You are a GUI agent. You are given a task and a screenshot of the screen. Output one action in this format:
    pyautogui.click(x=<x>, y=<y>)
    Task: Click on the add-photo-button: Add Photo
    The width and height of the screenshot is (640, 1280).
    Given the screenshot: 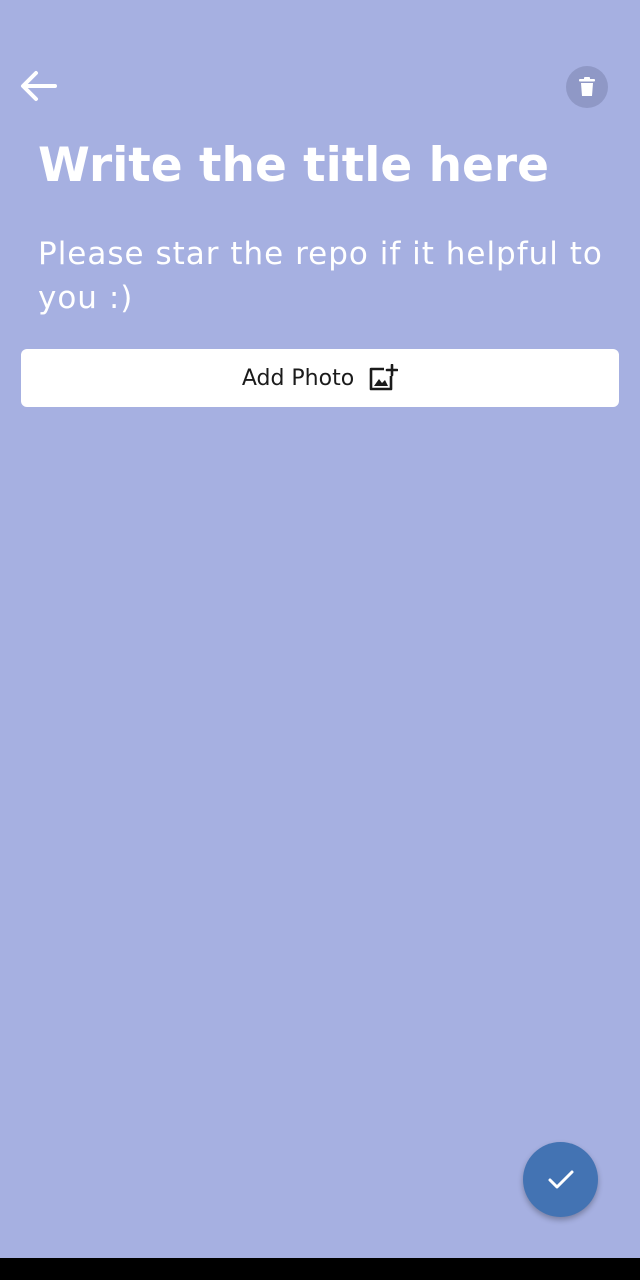 What is the action you would take?
    pyautogui.click(x=320, y=378)
    